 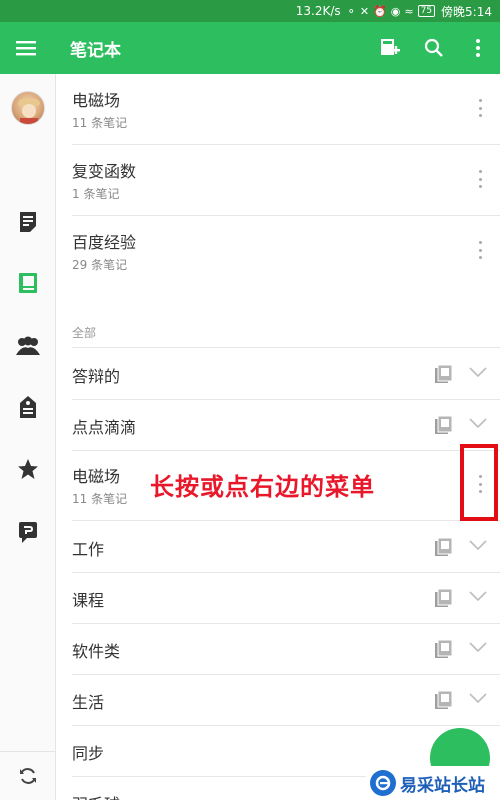 I want to click on stack-row: 答辩的, so click(x=278, y=373).